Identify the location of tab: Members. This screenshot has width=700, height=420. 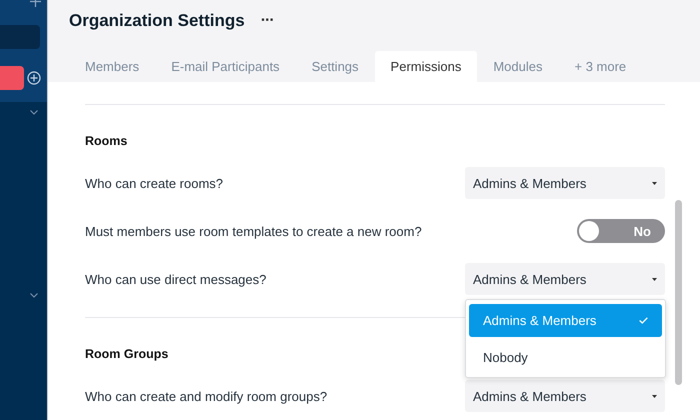
(112, 66).